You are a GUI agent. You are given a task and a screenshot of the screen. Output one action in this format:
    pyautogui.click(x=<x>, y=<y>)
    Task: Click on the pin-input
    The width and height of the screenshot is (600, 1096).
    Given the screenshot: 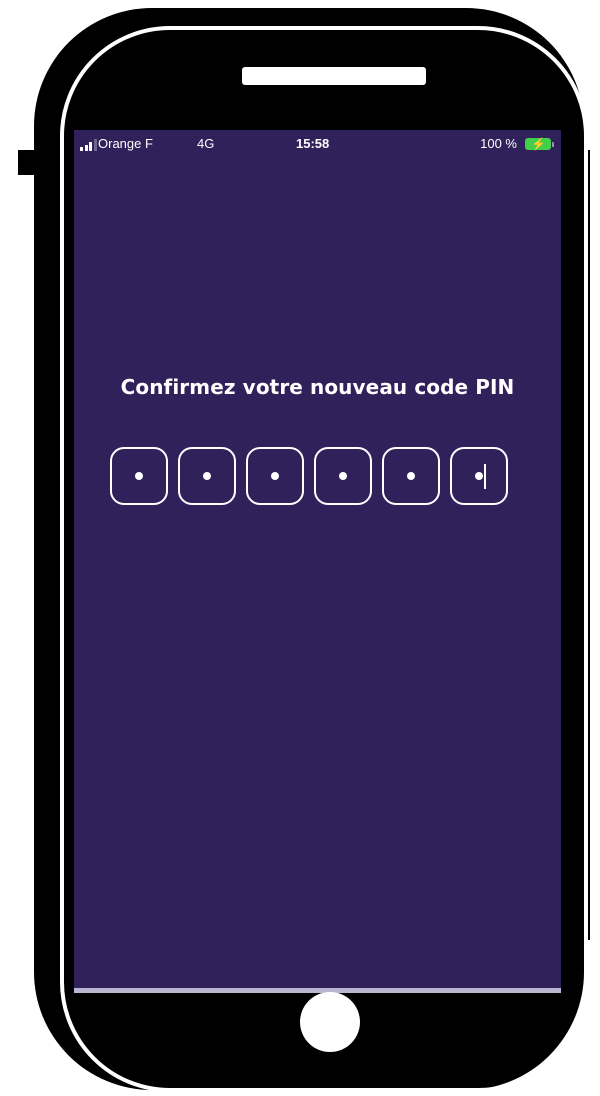 What is the action you would take?
    pyautogui.click(x=309, y=476)
    